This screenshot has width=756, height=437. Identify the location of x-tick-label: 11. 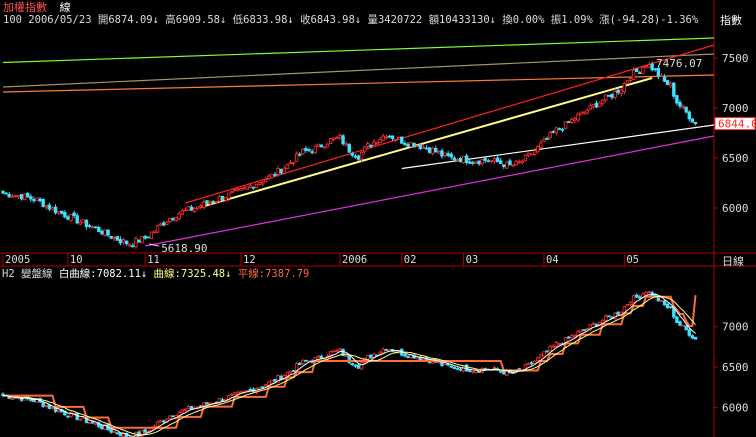
(153, 260).